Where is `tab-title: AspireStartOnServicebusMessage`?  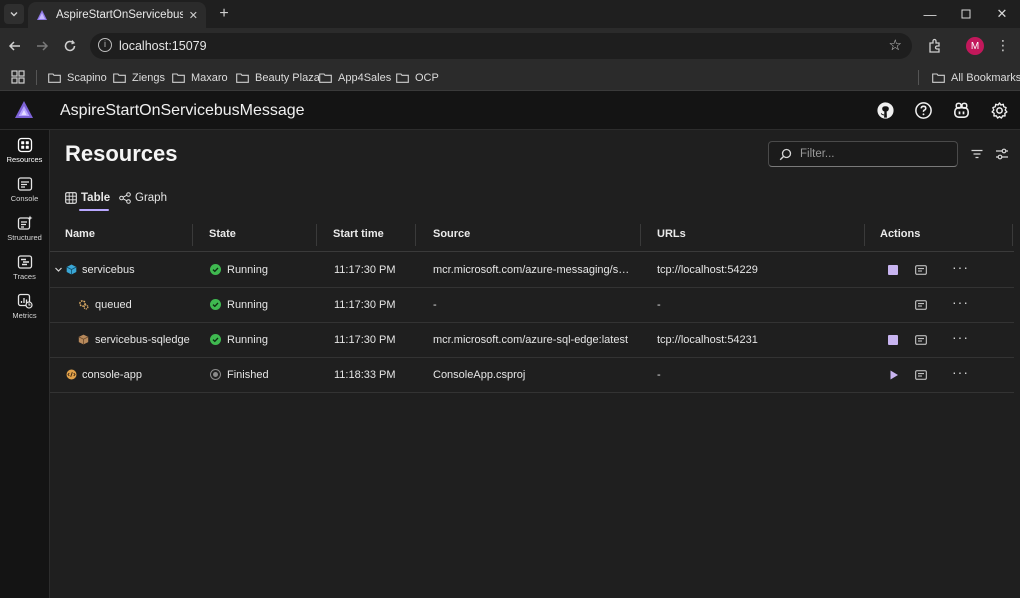 tab-title: AspireStartOnServicebusMessage is located at coordinates (119, 15).